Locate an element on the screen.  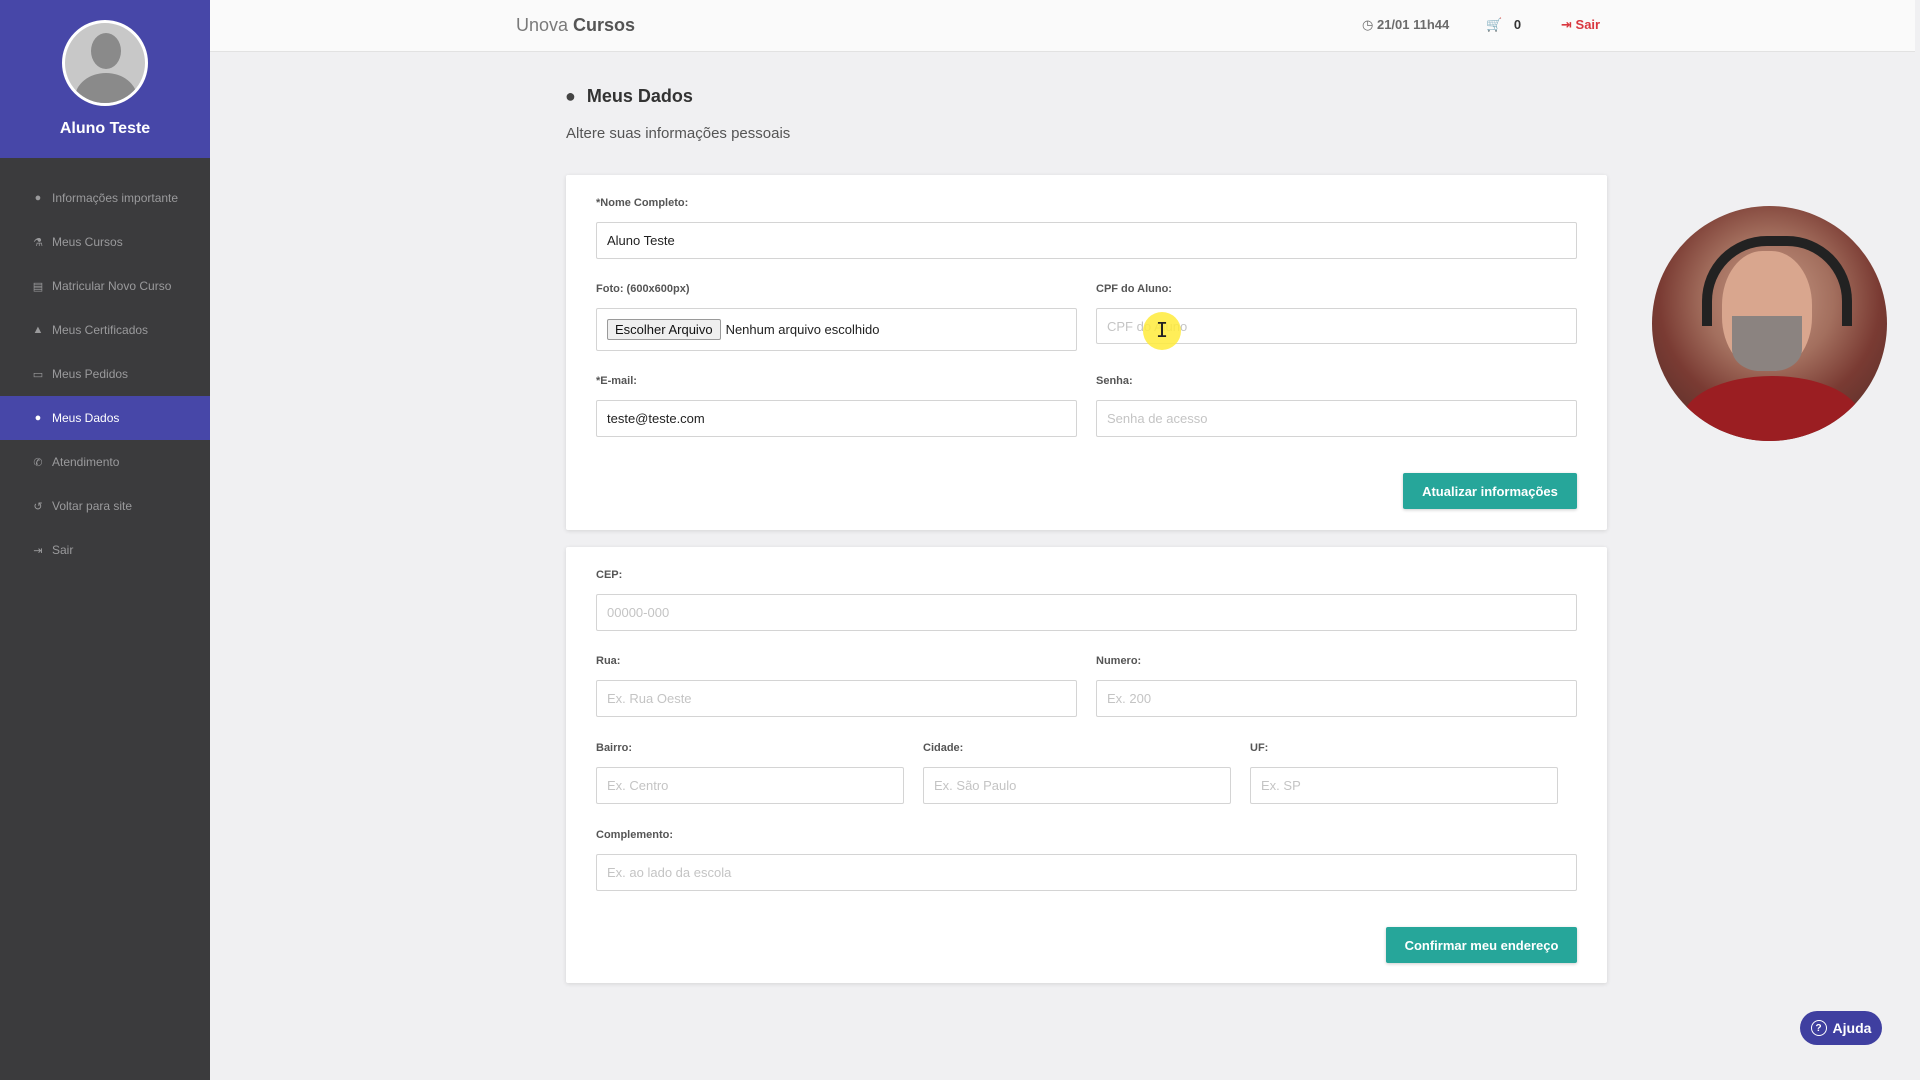
district-label: Bairro: is located at coordinates (614, 748).